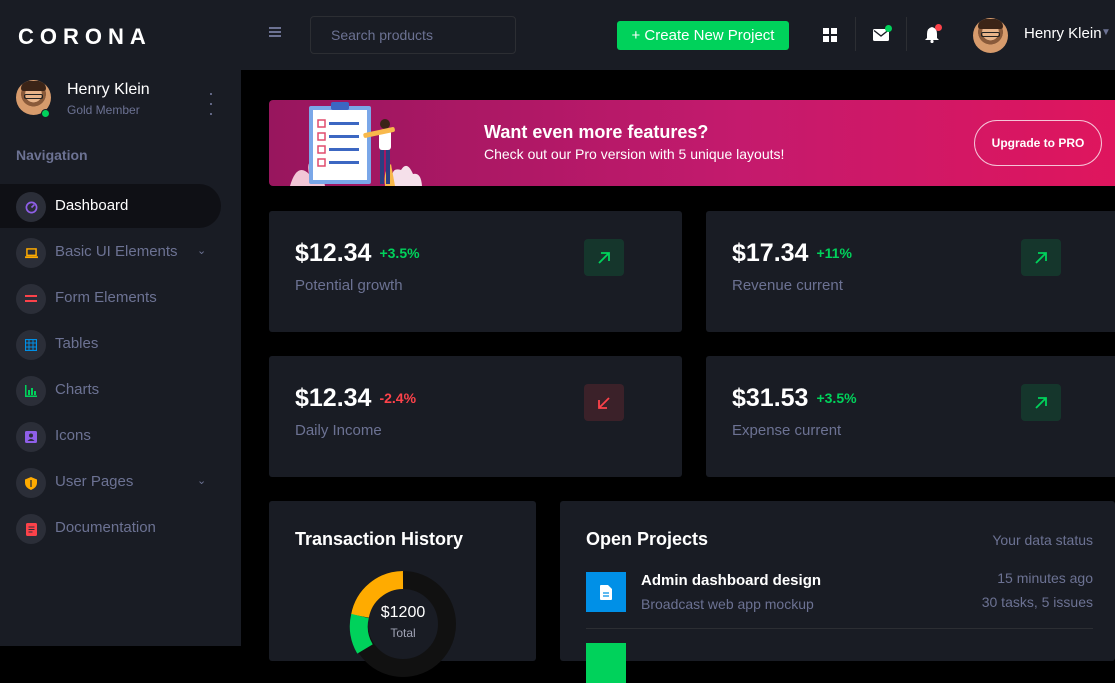 The image size is (1115, 683). What do you see at coordinates (990, 35) in the screenshot?
I see `avatar` at bounding box center [990, 35].